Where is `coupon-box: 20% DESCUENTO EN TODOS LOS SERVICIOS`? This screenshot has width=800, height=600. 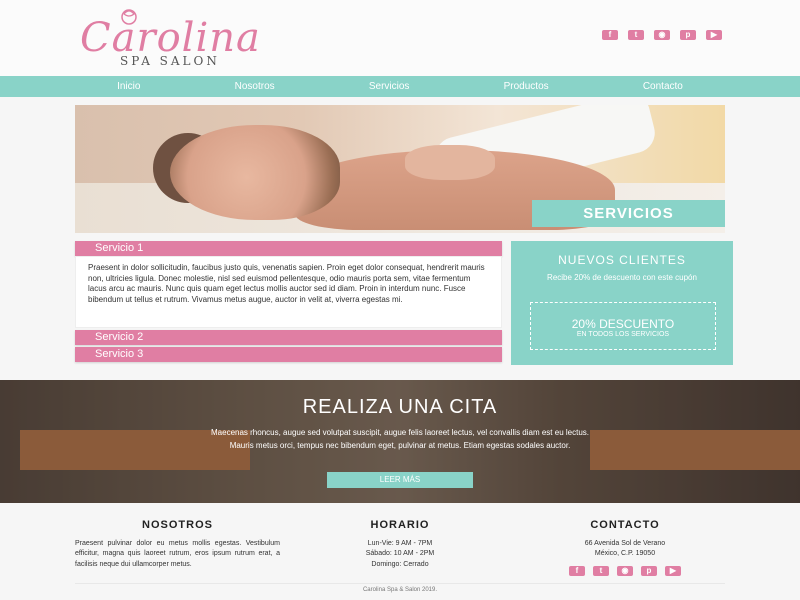
coupon-box: 20% DESCUENTO EN TODOS LOS SERVICIOS is located at coordinates (623, 326).